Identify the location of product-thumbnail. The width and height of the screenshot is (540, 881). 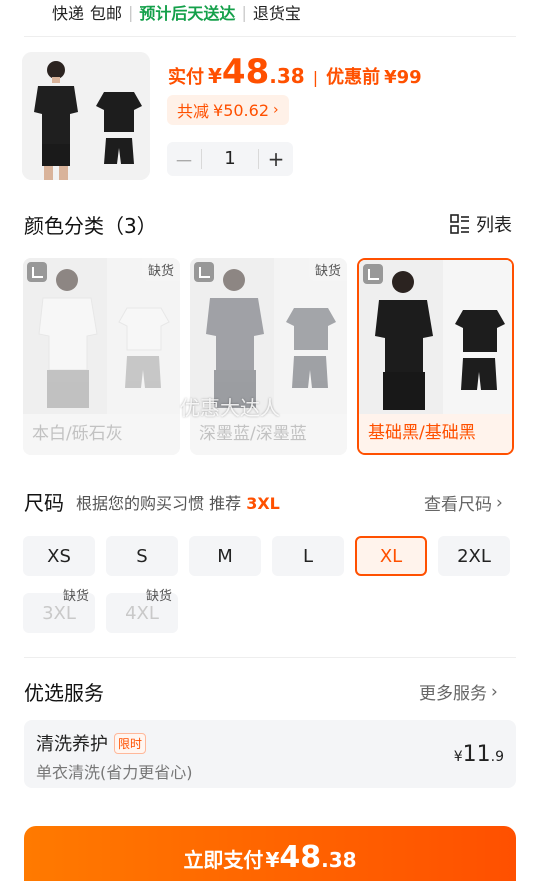
(86, 116).